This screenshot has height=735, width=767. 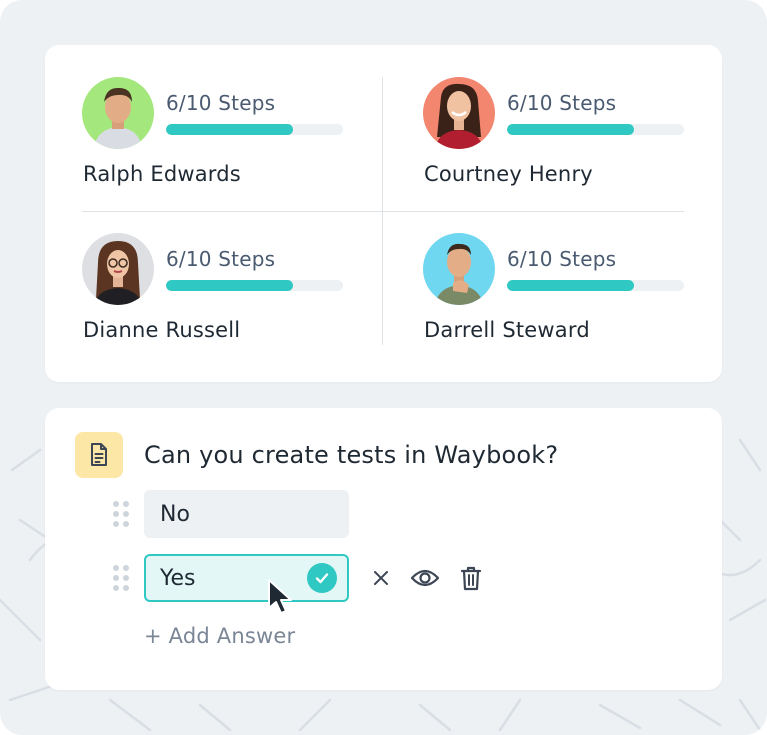 I want to click on answer-option-yes: Yes, so click(x=246, y=578).